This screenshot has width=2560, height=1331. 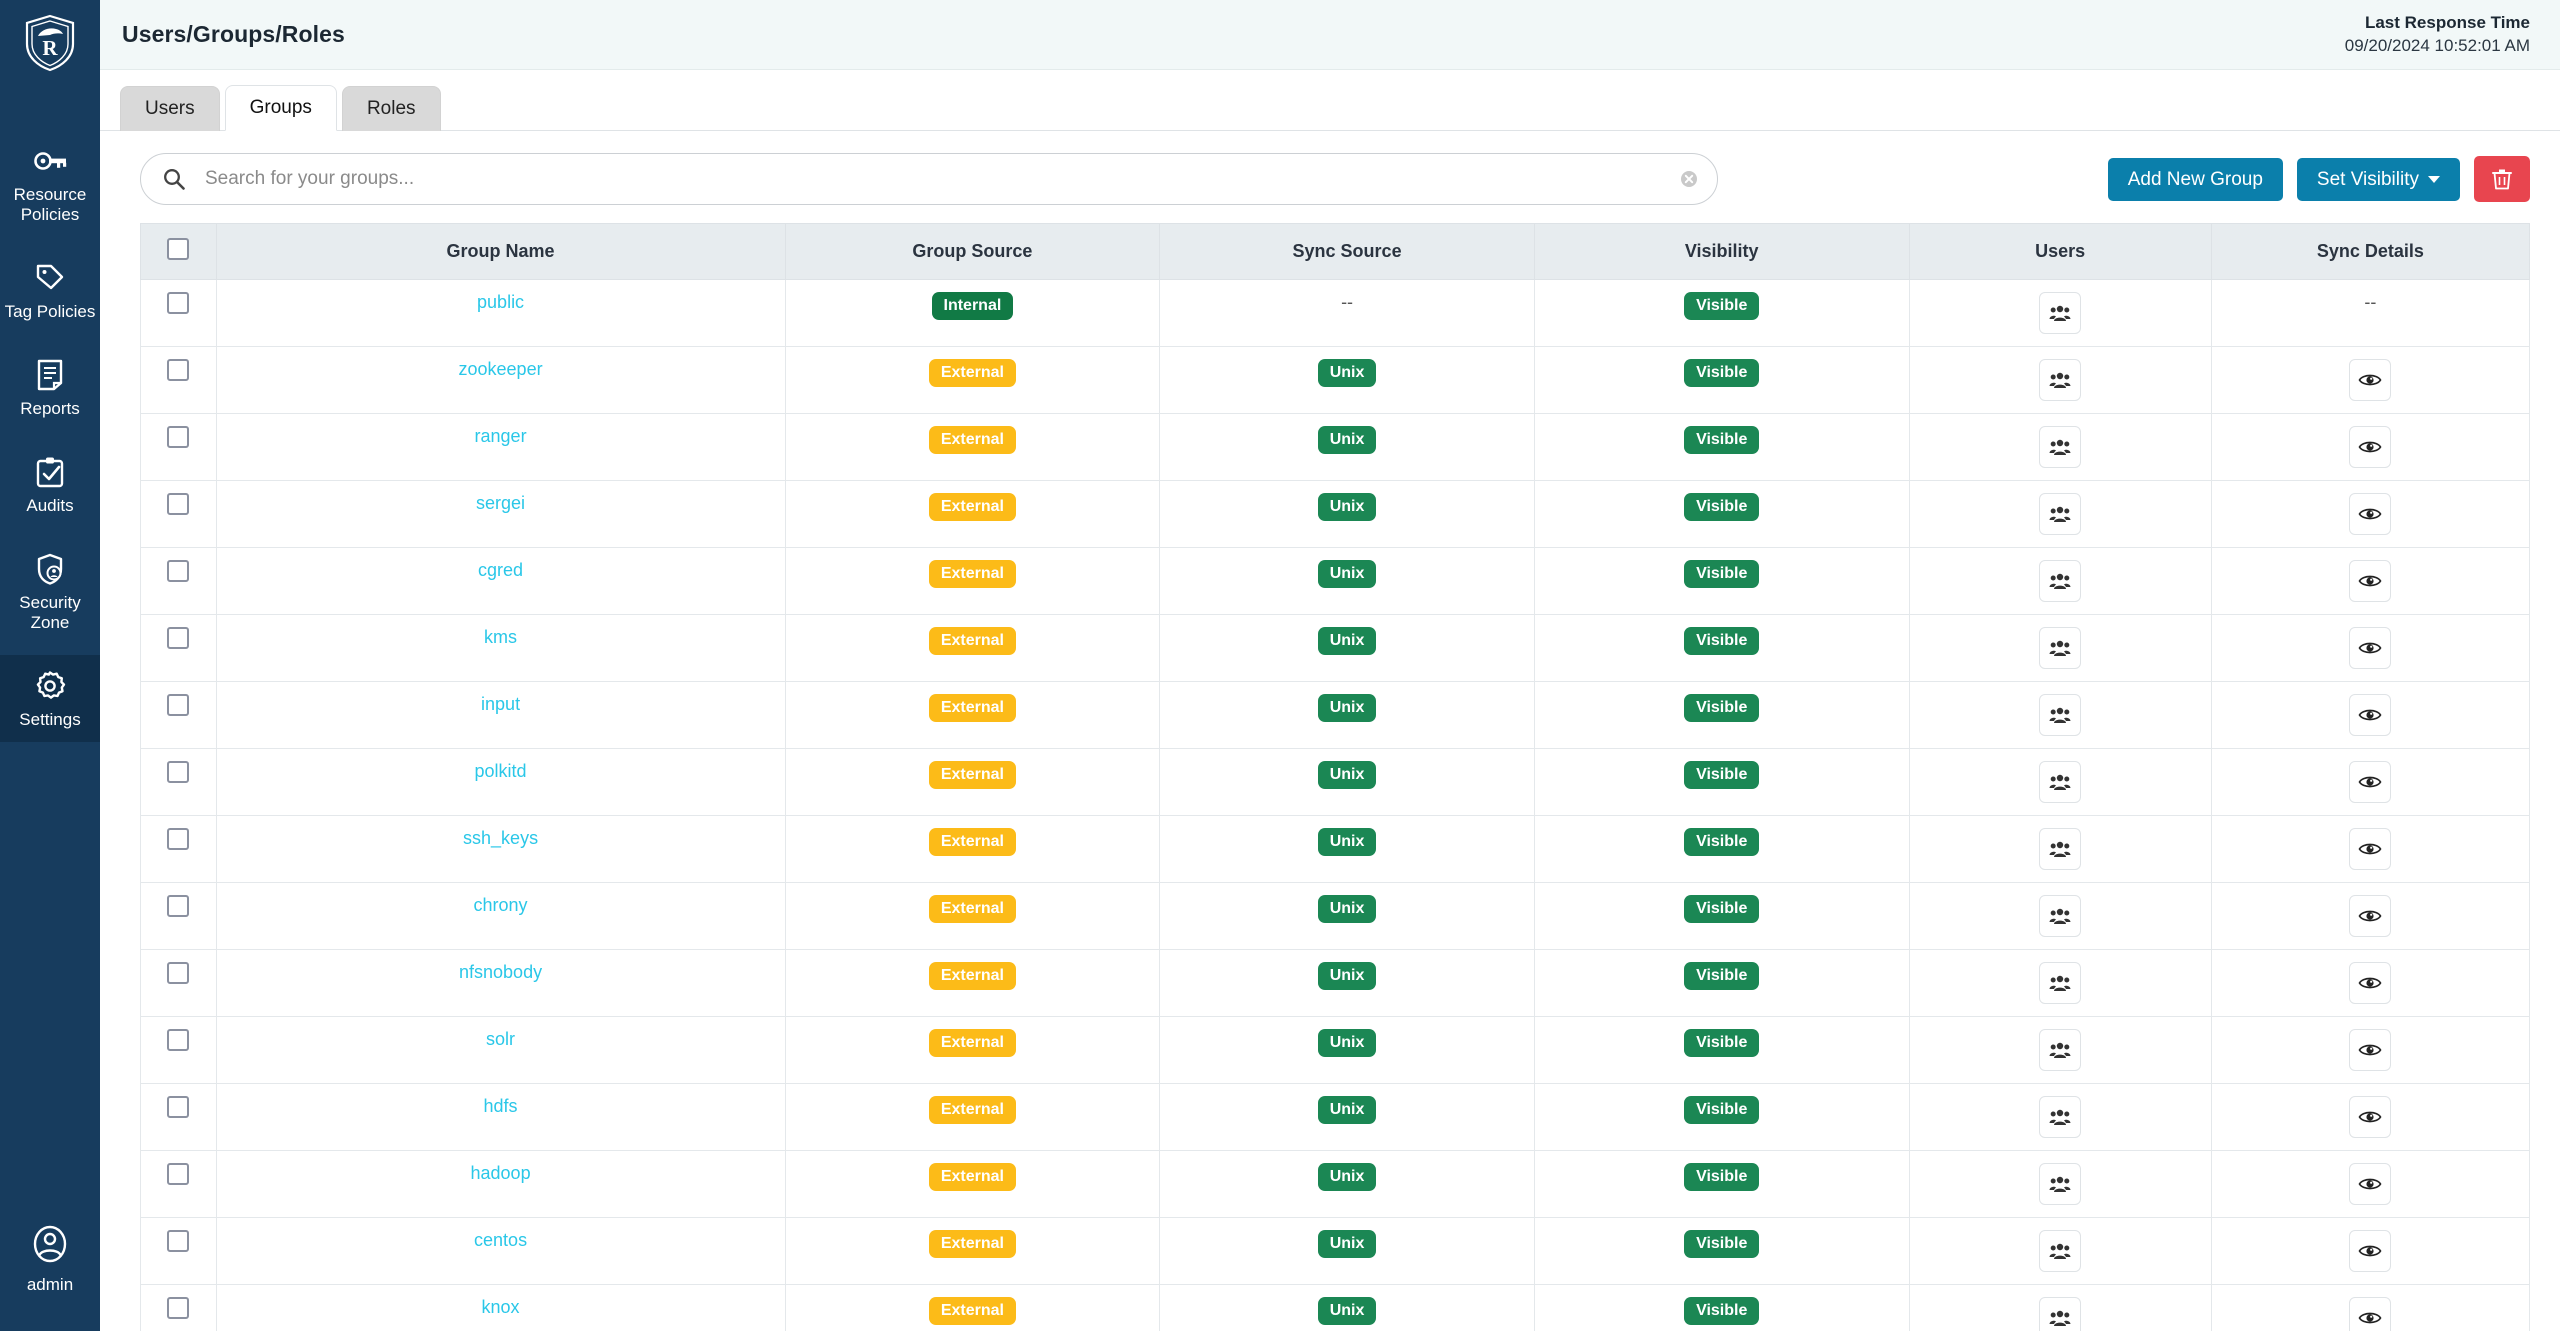 I want to click on column-header-visibility: Visibility, so click(x=1721, y=251).